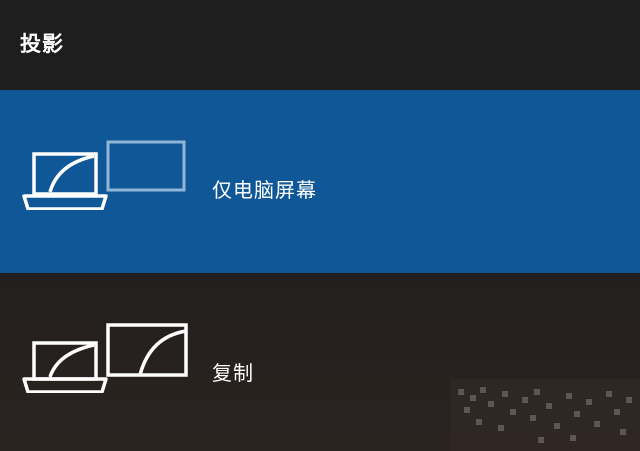 The width and height of the screenshot is (640, 451). Describe the element at coordinates (264, 190) in the screenshot. I see `option-label: 仅电脑屏幕` at that location.